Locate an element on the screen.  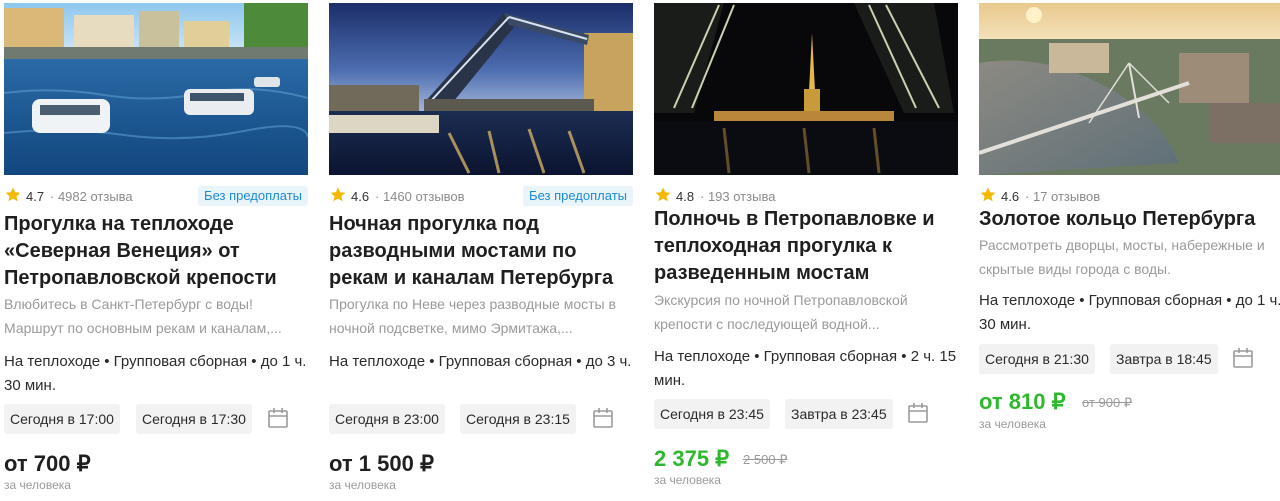
time-slots: Сегодня в 23:45 Завтра в 23:45 is located at coordinates (806, 414).